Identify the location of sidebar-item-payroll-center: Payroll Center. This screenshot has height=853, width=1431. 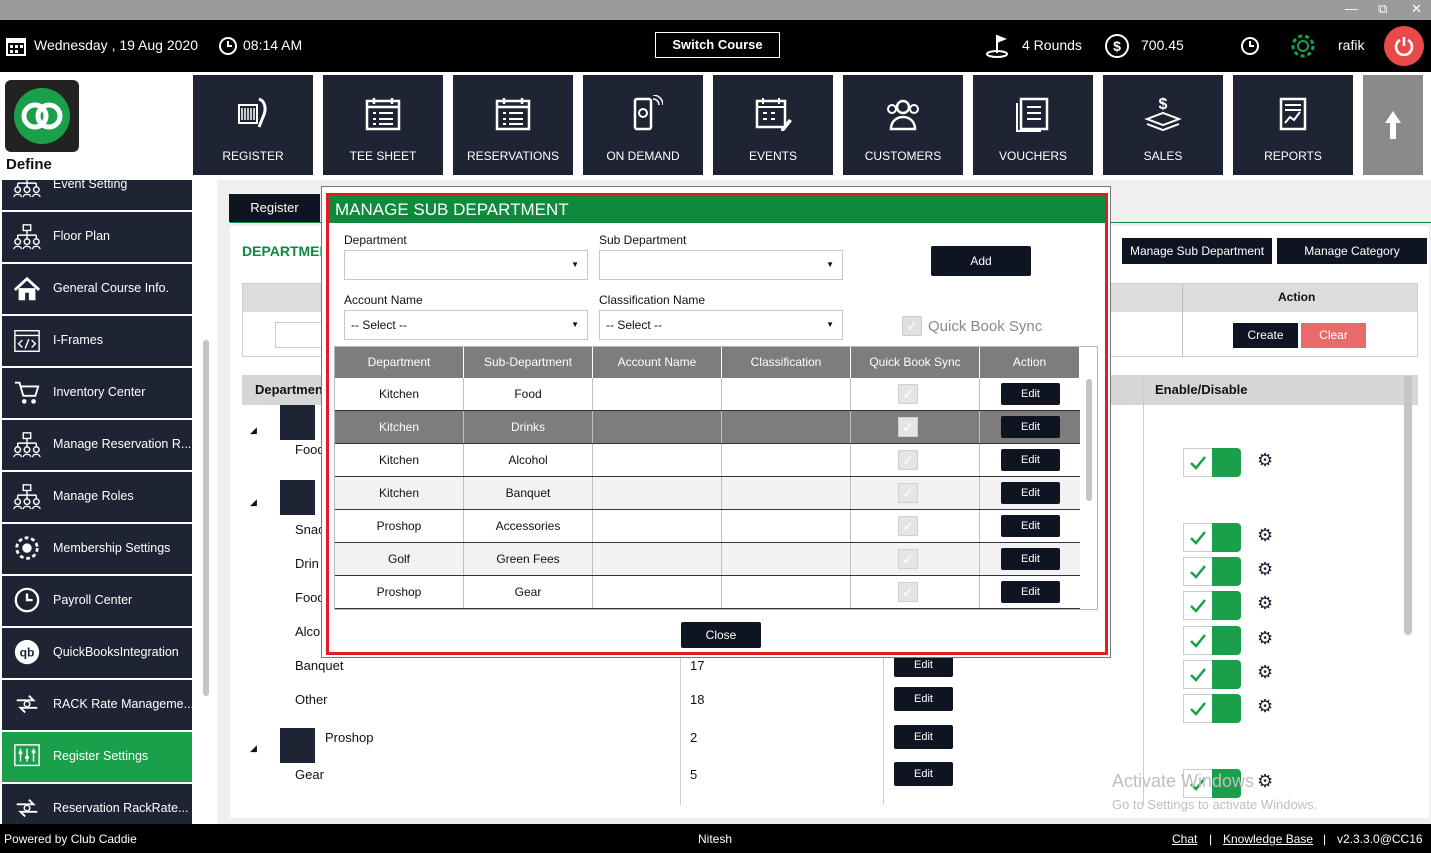
(97, 601).